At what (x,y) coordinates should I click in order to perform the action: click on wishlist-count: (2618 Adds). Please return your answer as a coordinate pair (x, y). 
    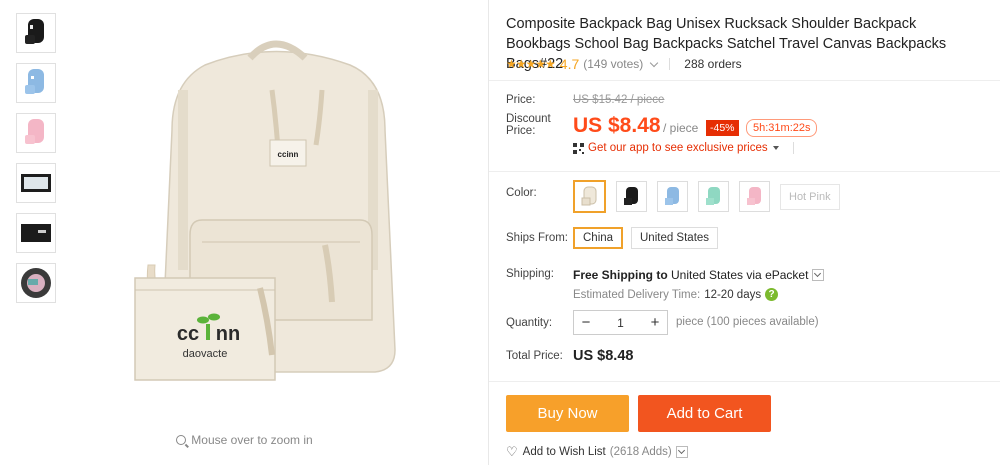
    Looking at the image, I should click on (640, 452).